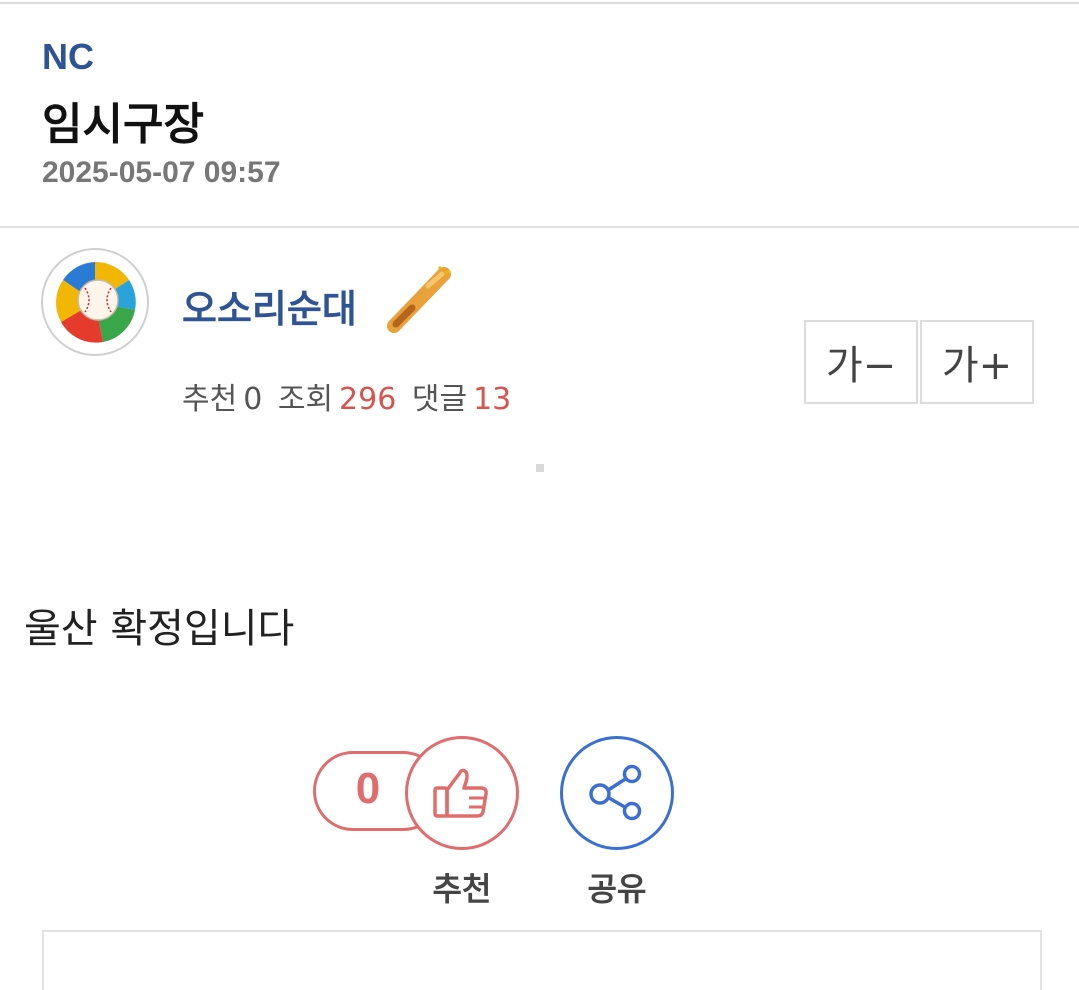 This screenshot has width=1079, height=990. I want to click on thumbs-up-icon, so click(460, 793).